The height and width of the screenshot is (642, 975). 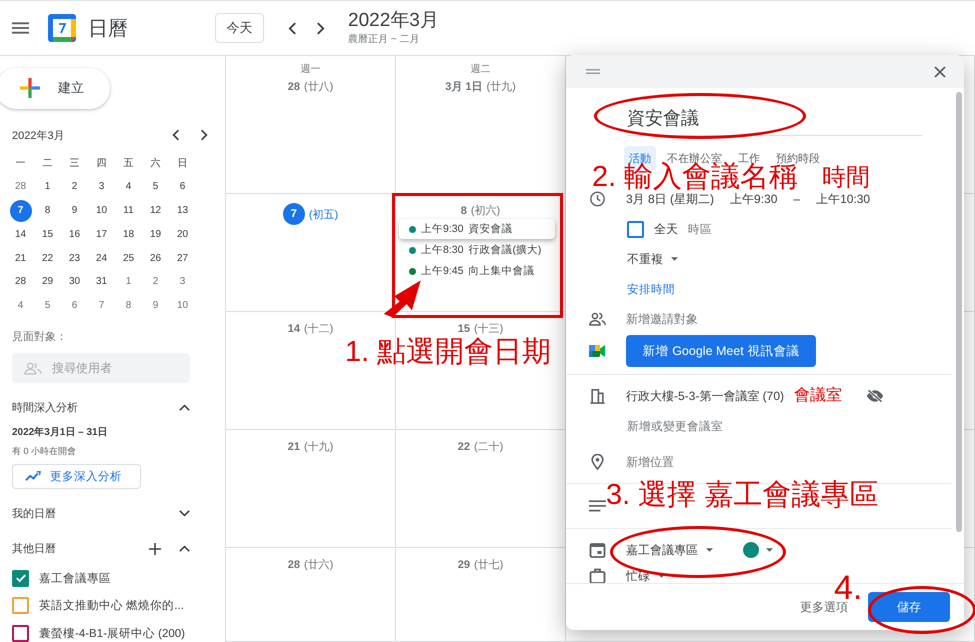 What do you see at coordinates (310, 69) in the screenshot?
I see `weekday-header: 週一` at bounding box center [310, 69].